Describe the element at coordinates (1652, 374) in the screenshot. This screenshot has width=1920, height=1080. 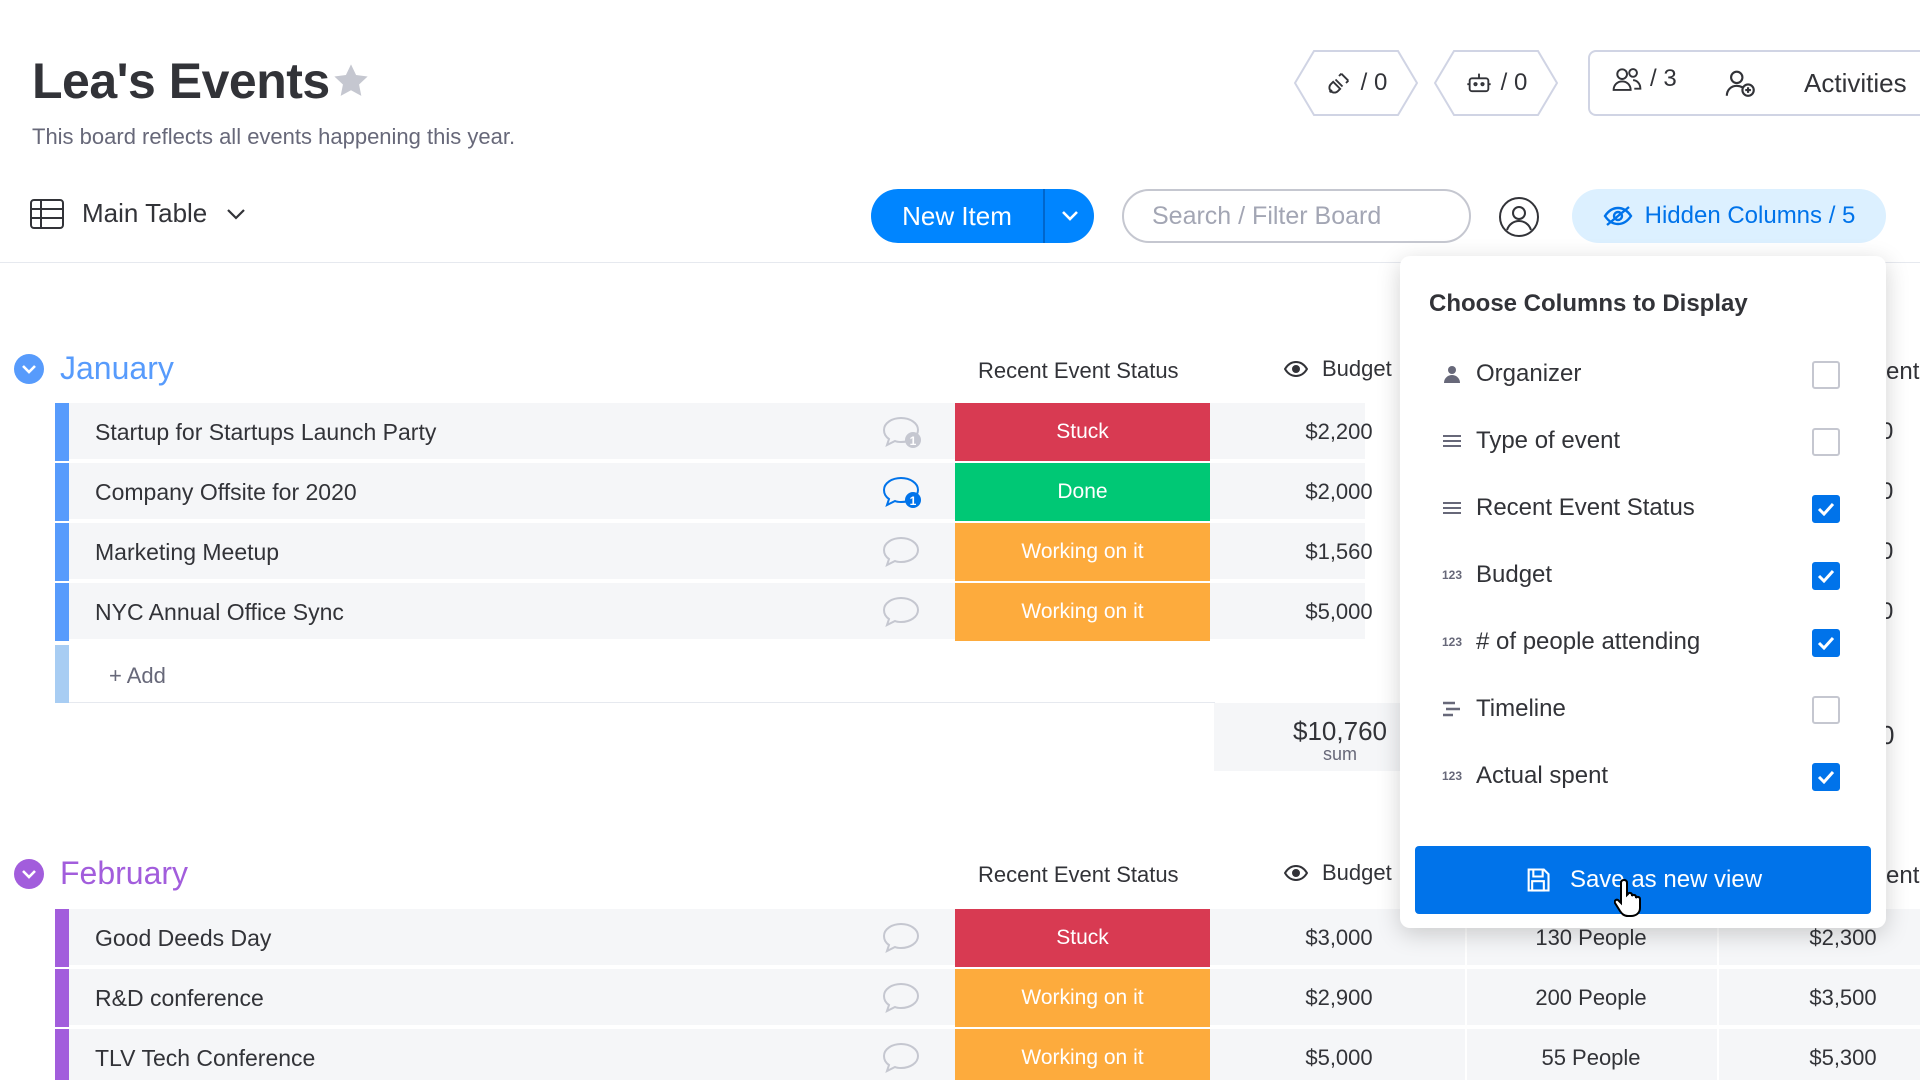
I see `column-option-organizer: Organizer` at that location.